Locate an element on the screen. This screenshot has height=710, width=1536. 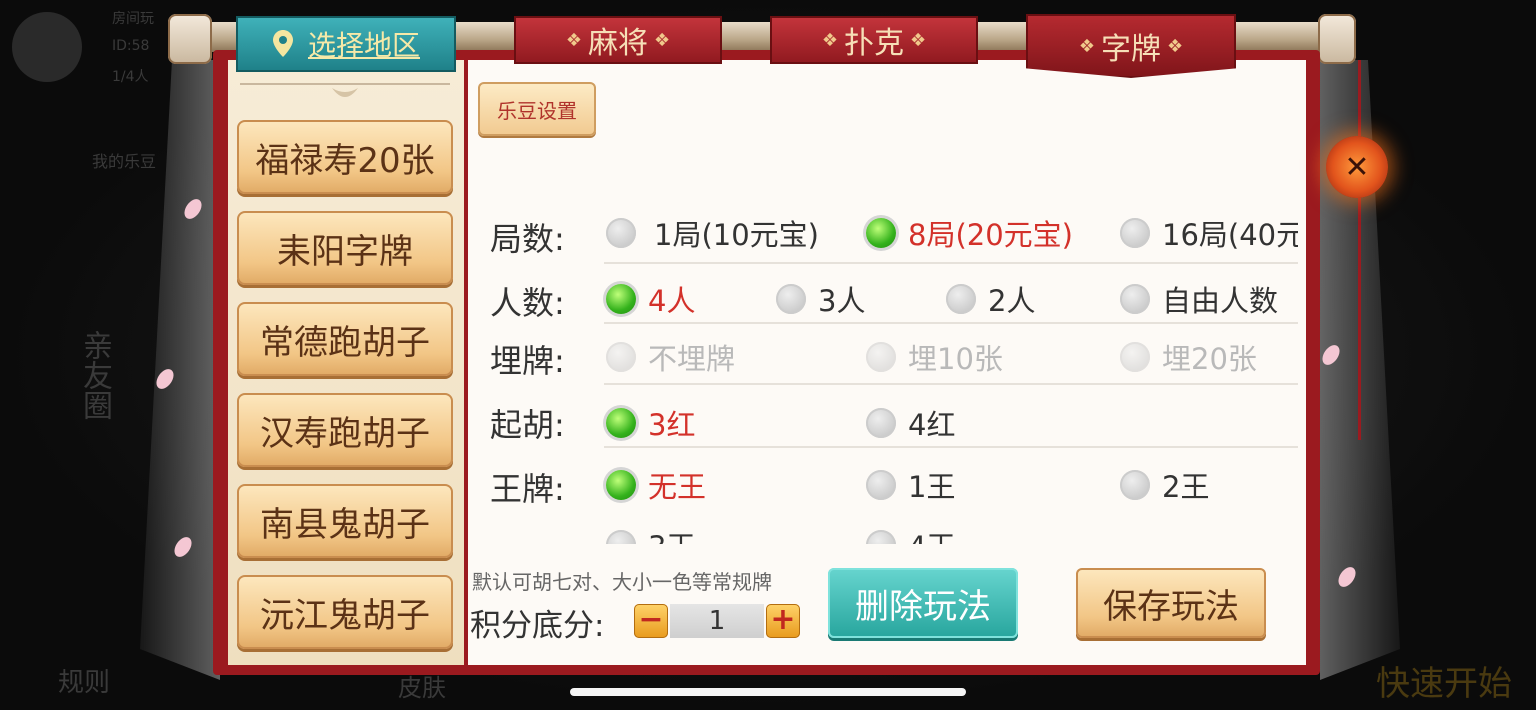
option-label: 4红 is located at coordinates (932, 425).